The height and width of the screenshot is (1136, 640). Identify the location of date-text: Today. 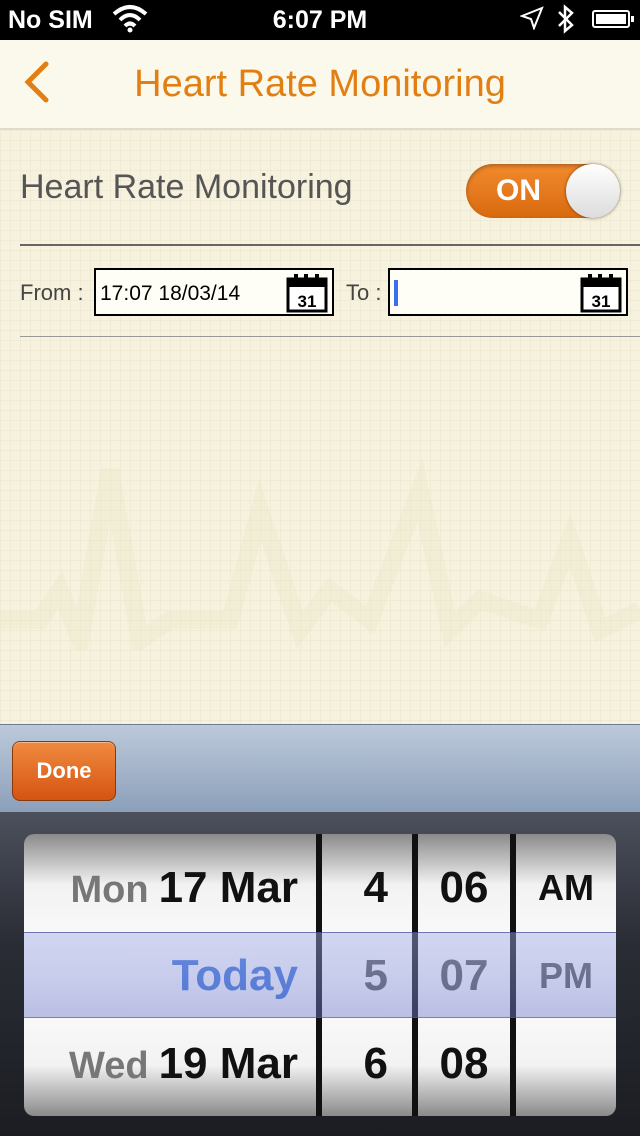
(234, 975).